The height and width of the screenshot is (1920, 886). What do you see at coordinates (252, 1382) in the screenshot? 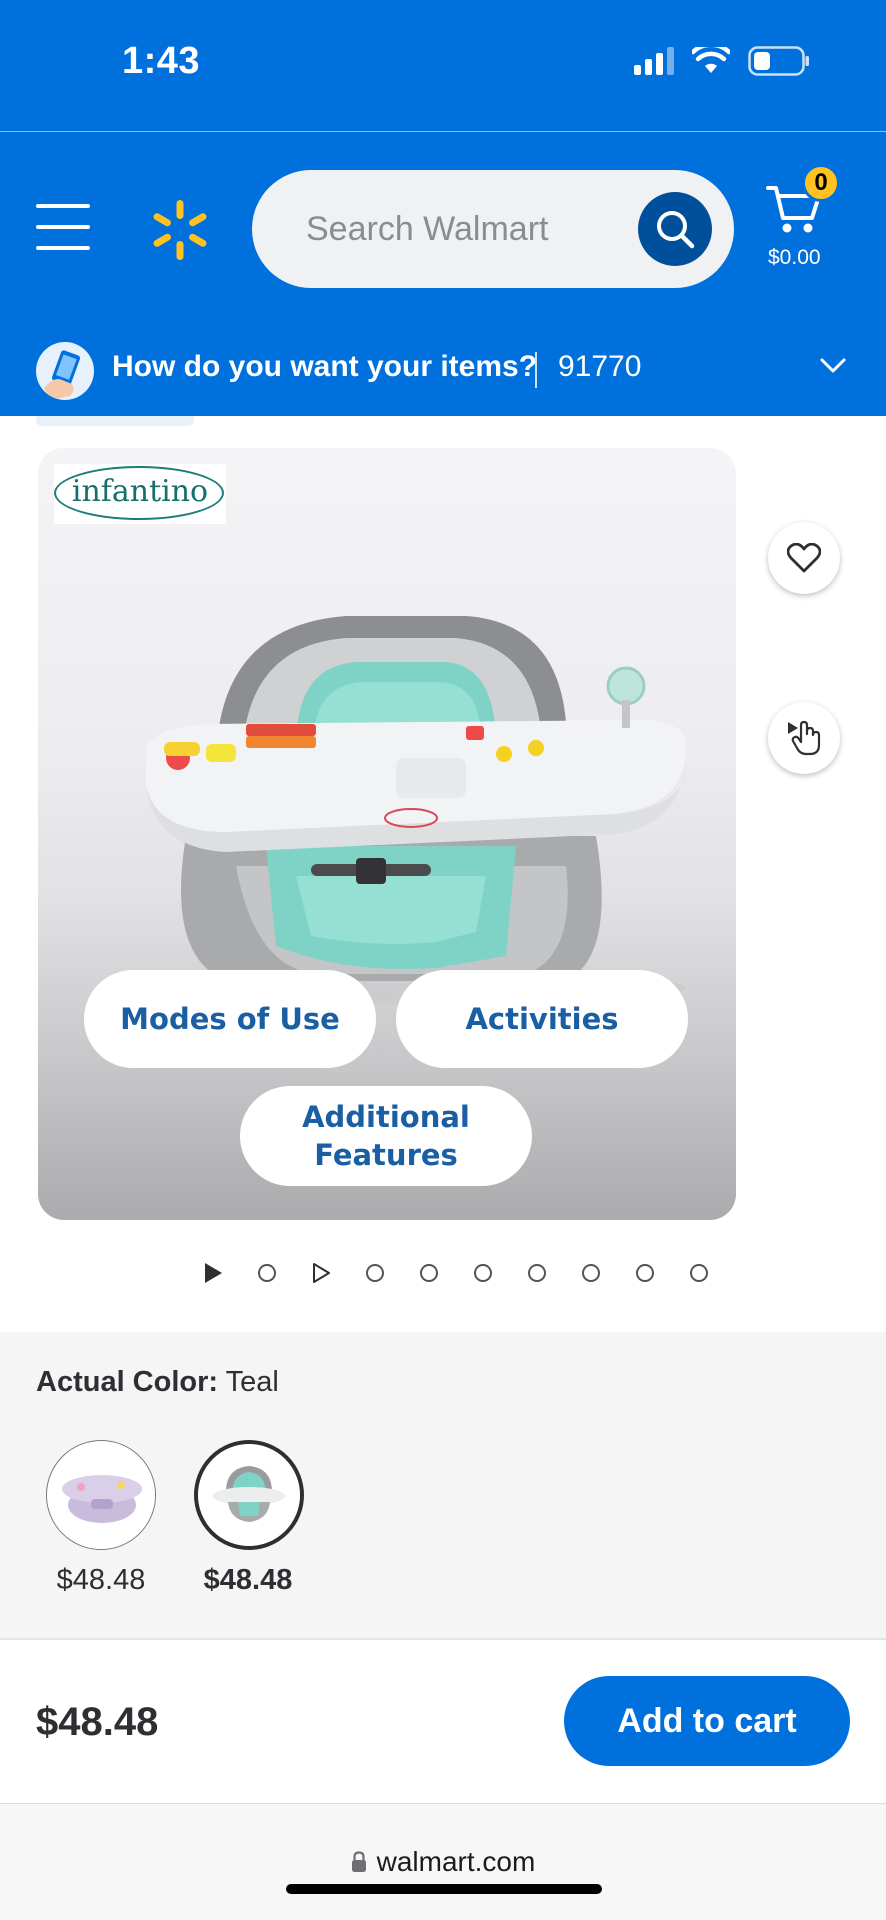
I see `color-selected-value: Teal` at bounding box center [252, 1382].